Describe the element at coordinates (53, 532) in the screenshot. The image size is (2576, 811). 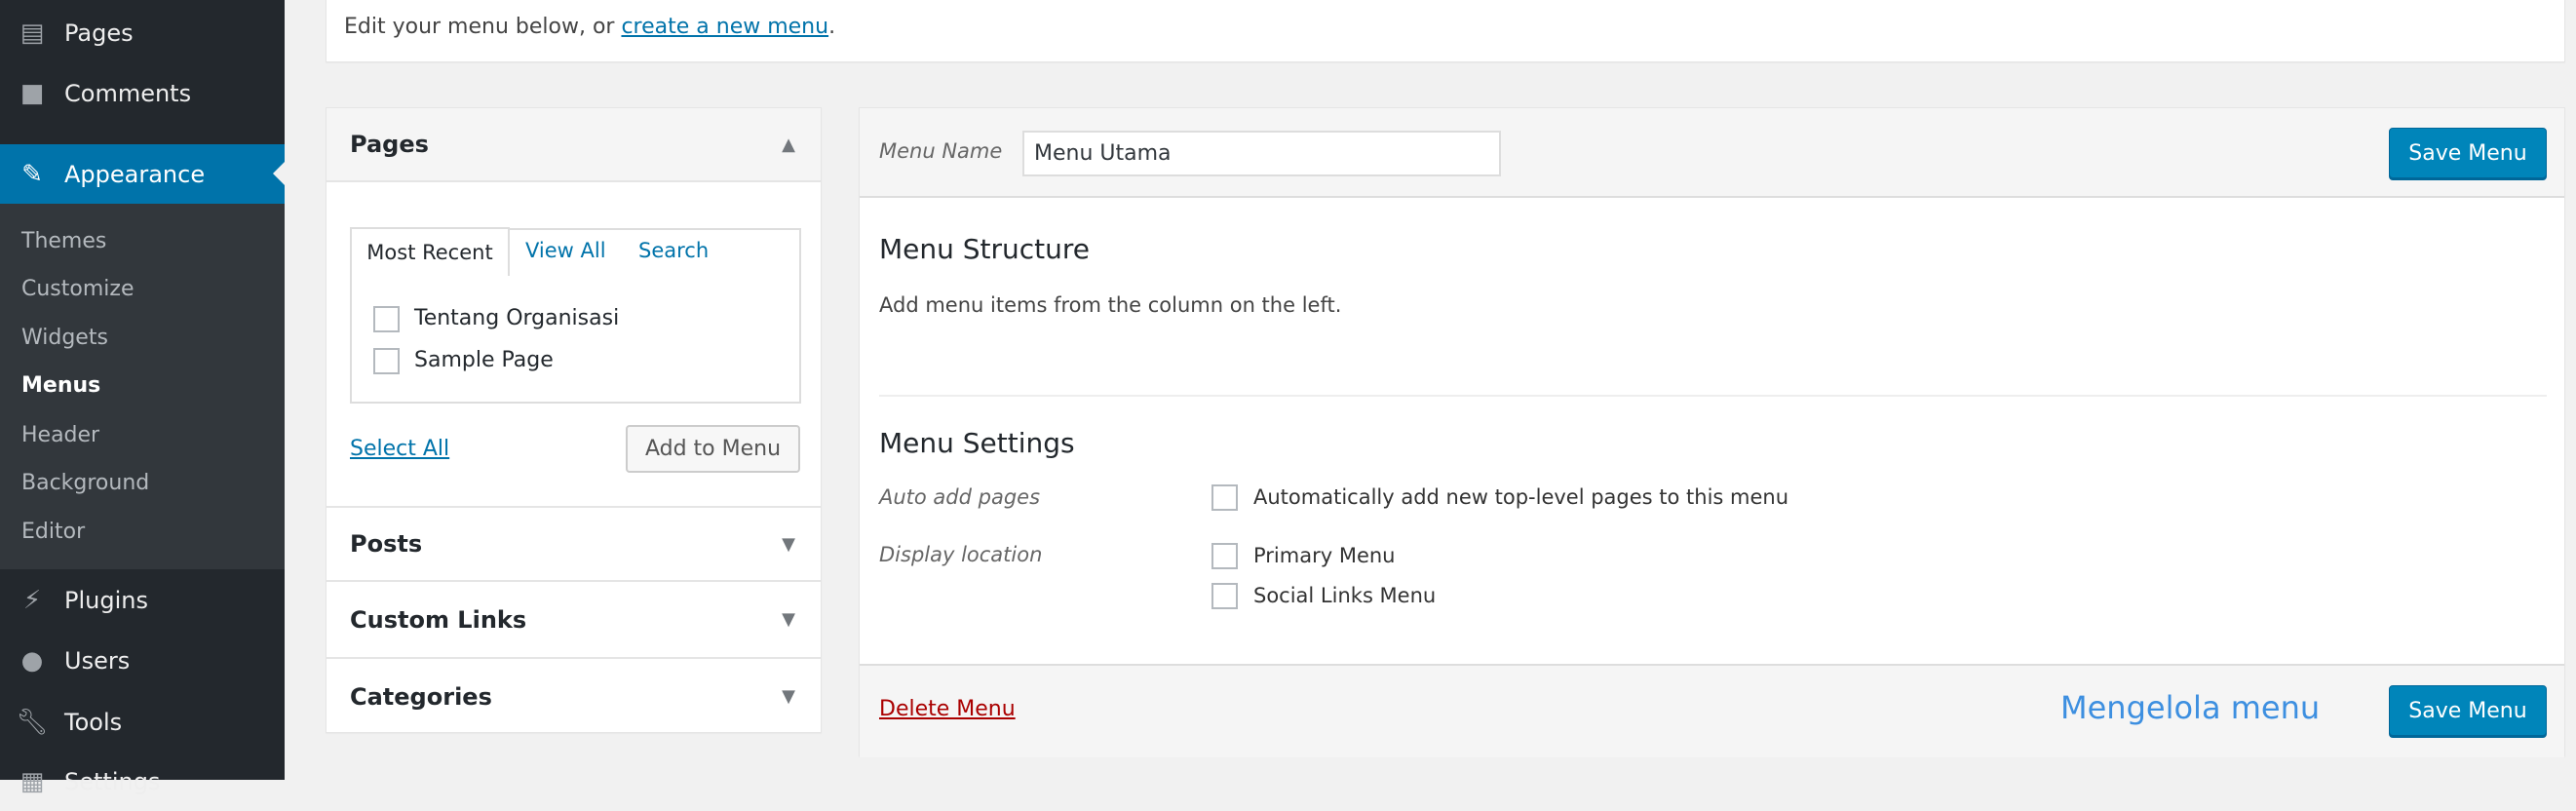
I see `submenu-editor: Editor` at that location.